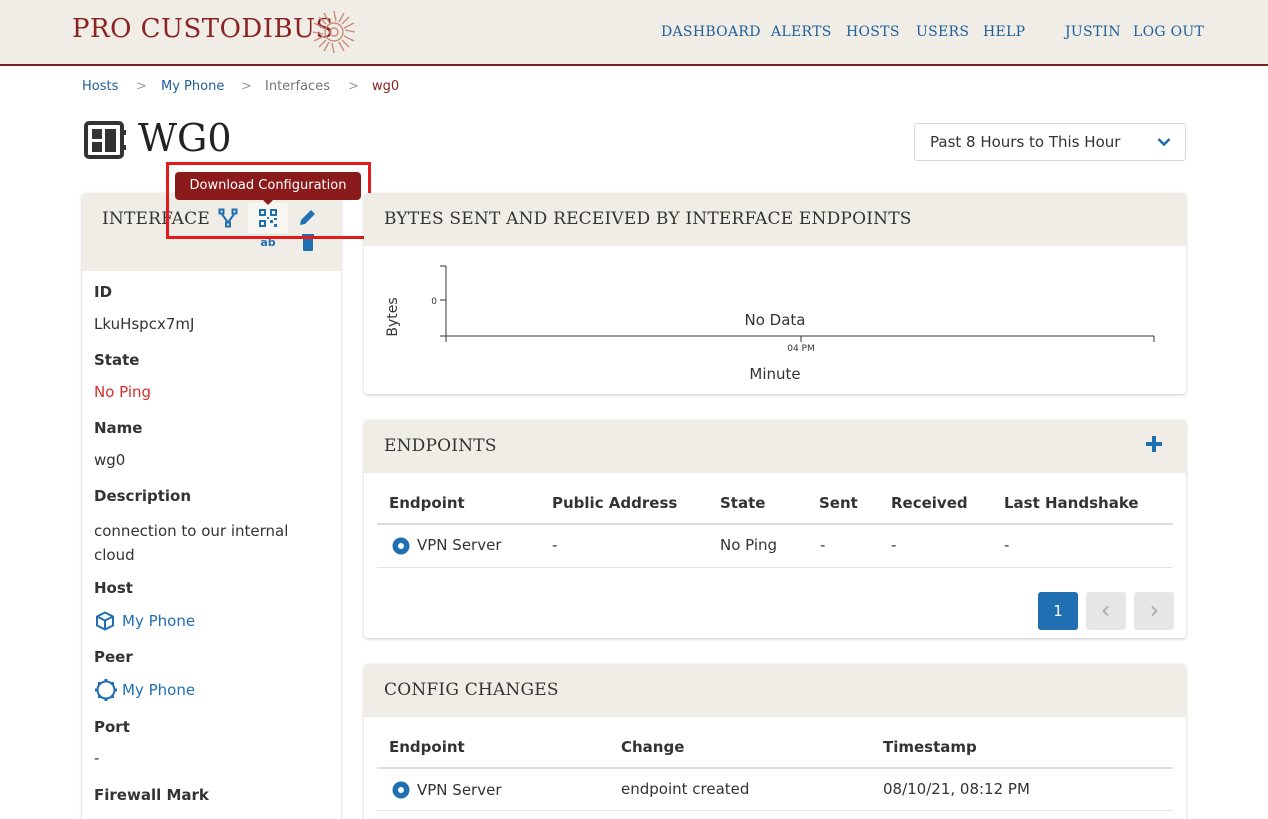  I want to click on pencil-edit-icon, so click(308, 217).